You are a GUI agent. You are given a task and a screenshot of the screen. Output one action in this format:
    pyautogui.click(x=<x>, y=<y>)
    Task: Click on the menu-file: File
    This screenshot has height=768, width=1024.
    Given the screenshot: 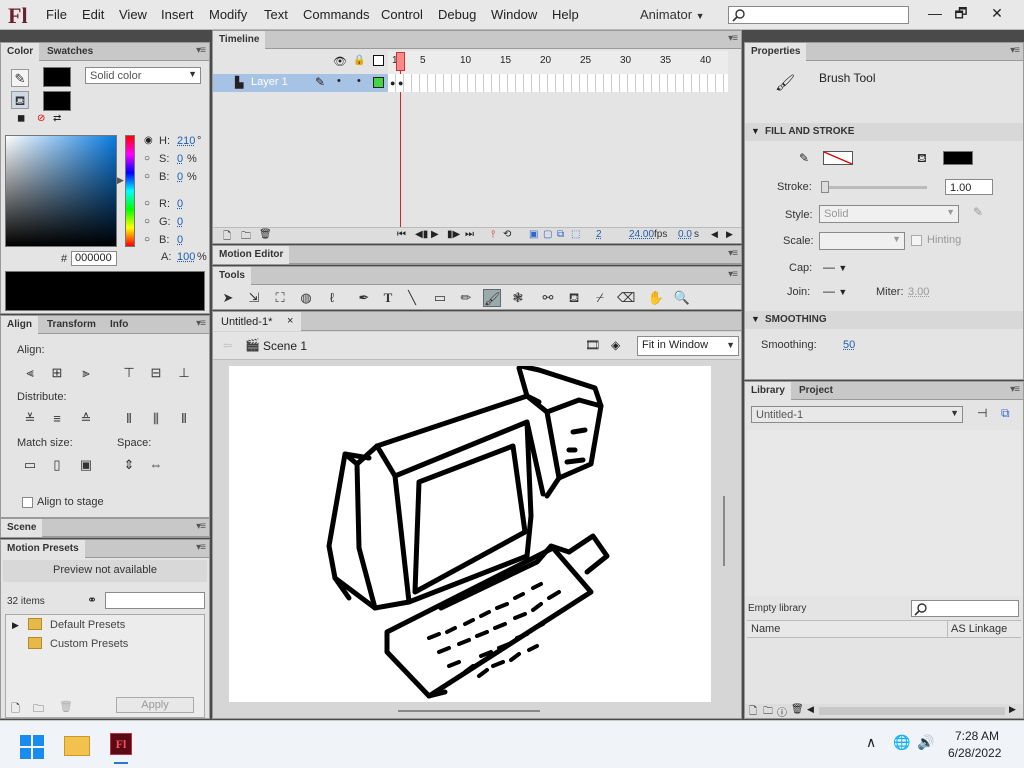 What is the action you would take?
    pyautogui.click(x=56, y=14)
    